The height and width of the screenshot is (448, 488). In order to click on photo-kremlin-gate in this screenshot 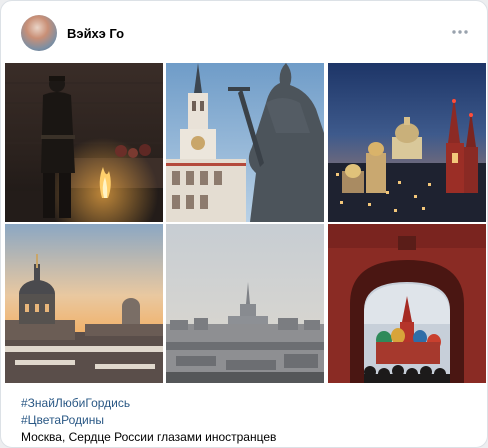, I will do `click(407, 303)`.